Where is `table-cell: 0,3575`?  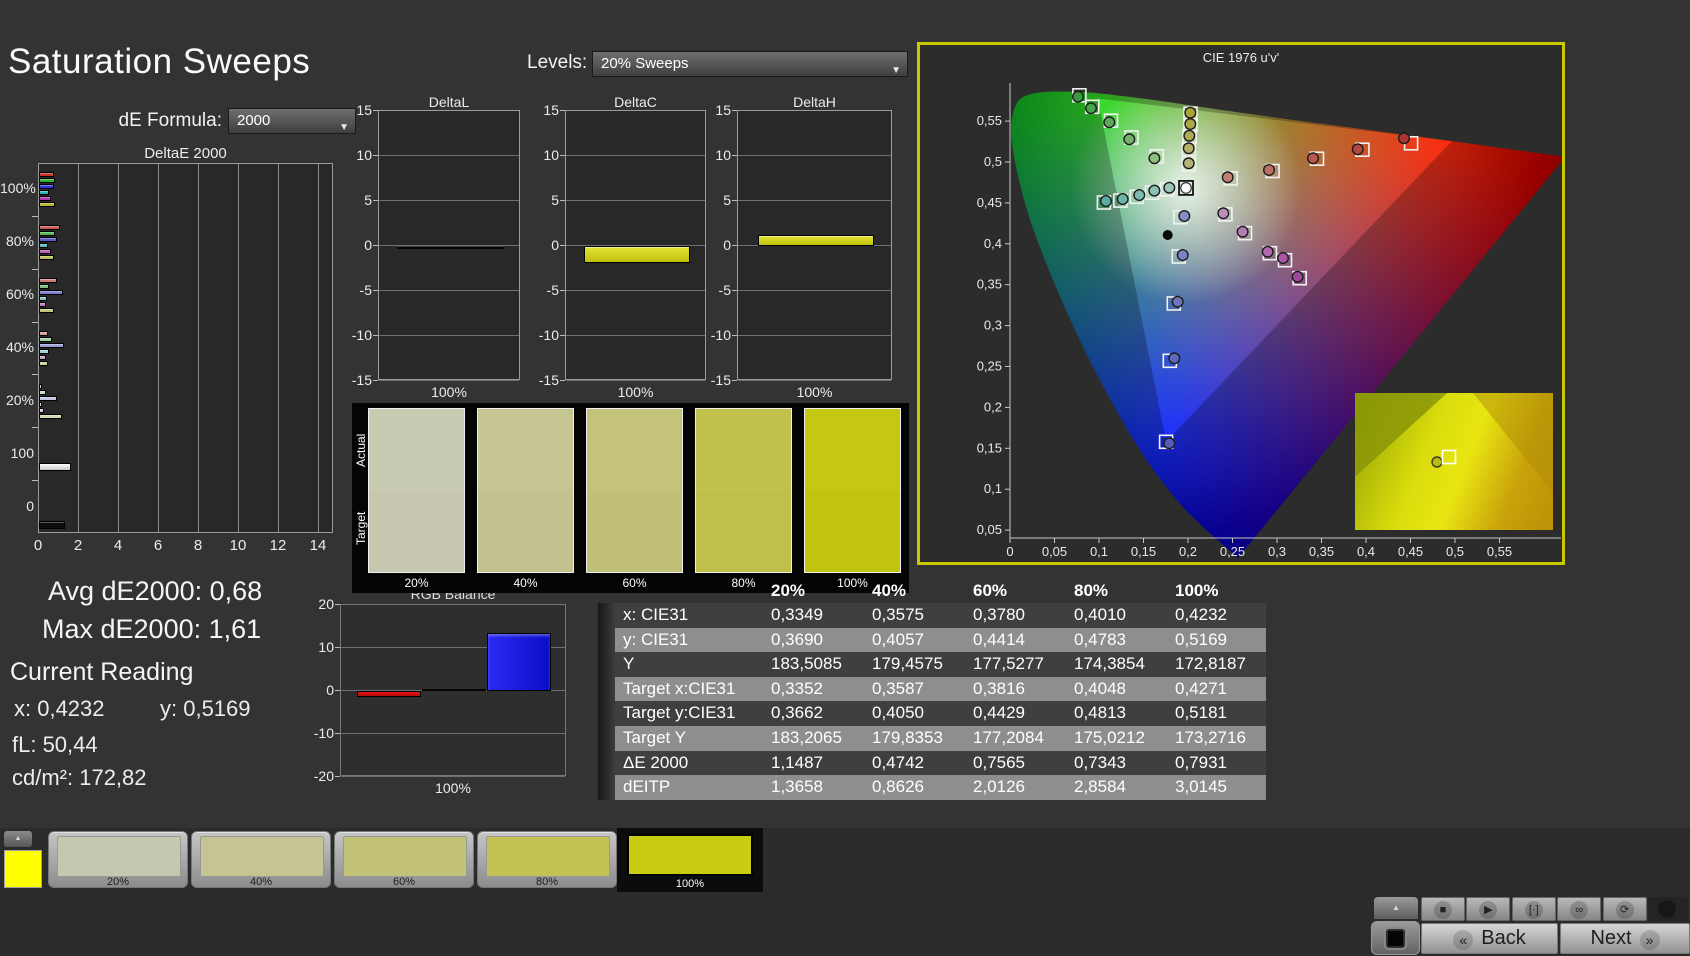 table-cell: 0,3575 is located at coordinates (912, 615).